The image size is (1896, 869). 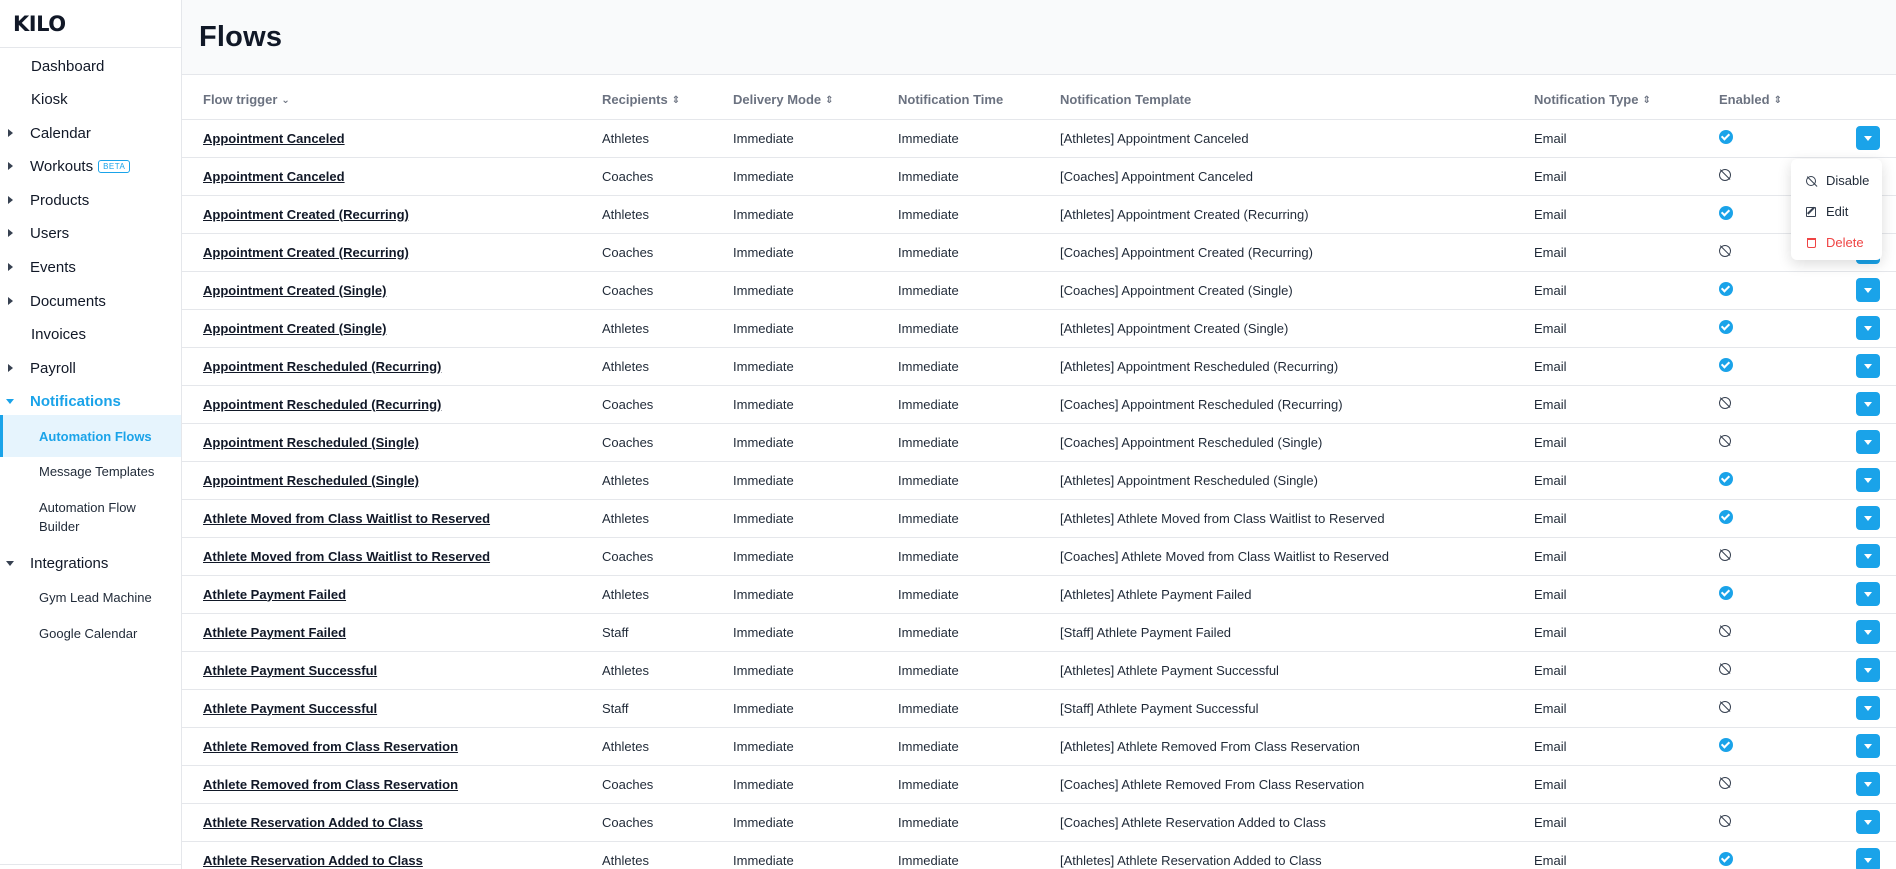 I want to click on cell-flow-trigger: Appointment Created (Recurring), so click(x=392, y=214).